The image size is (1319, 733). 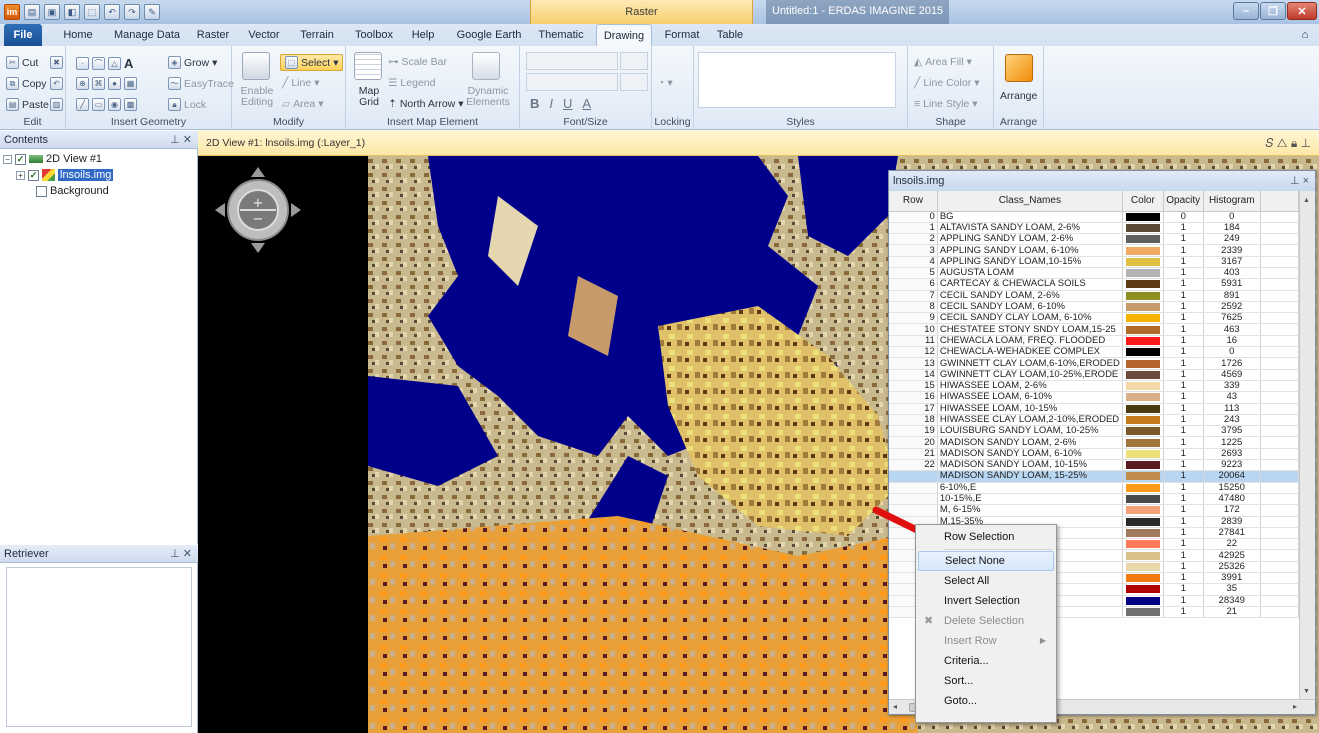 What do you see at coordinates (417, 62) in the screenshot?
I see `scale-bar-button: ⊶ Scale Bar` at bounding box center [417, 62].